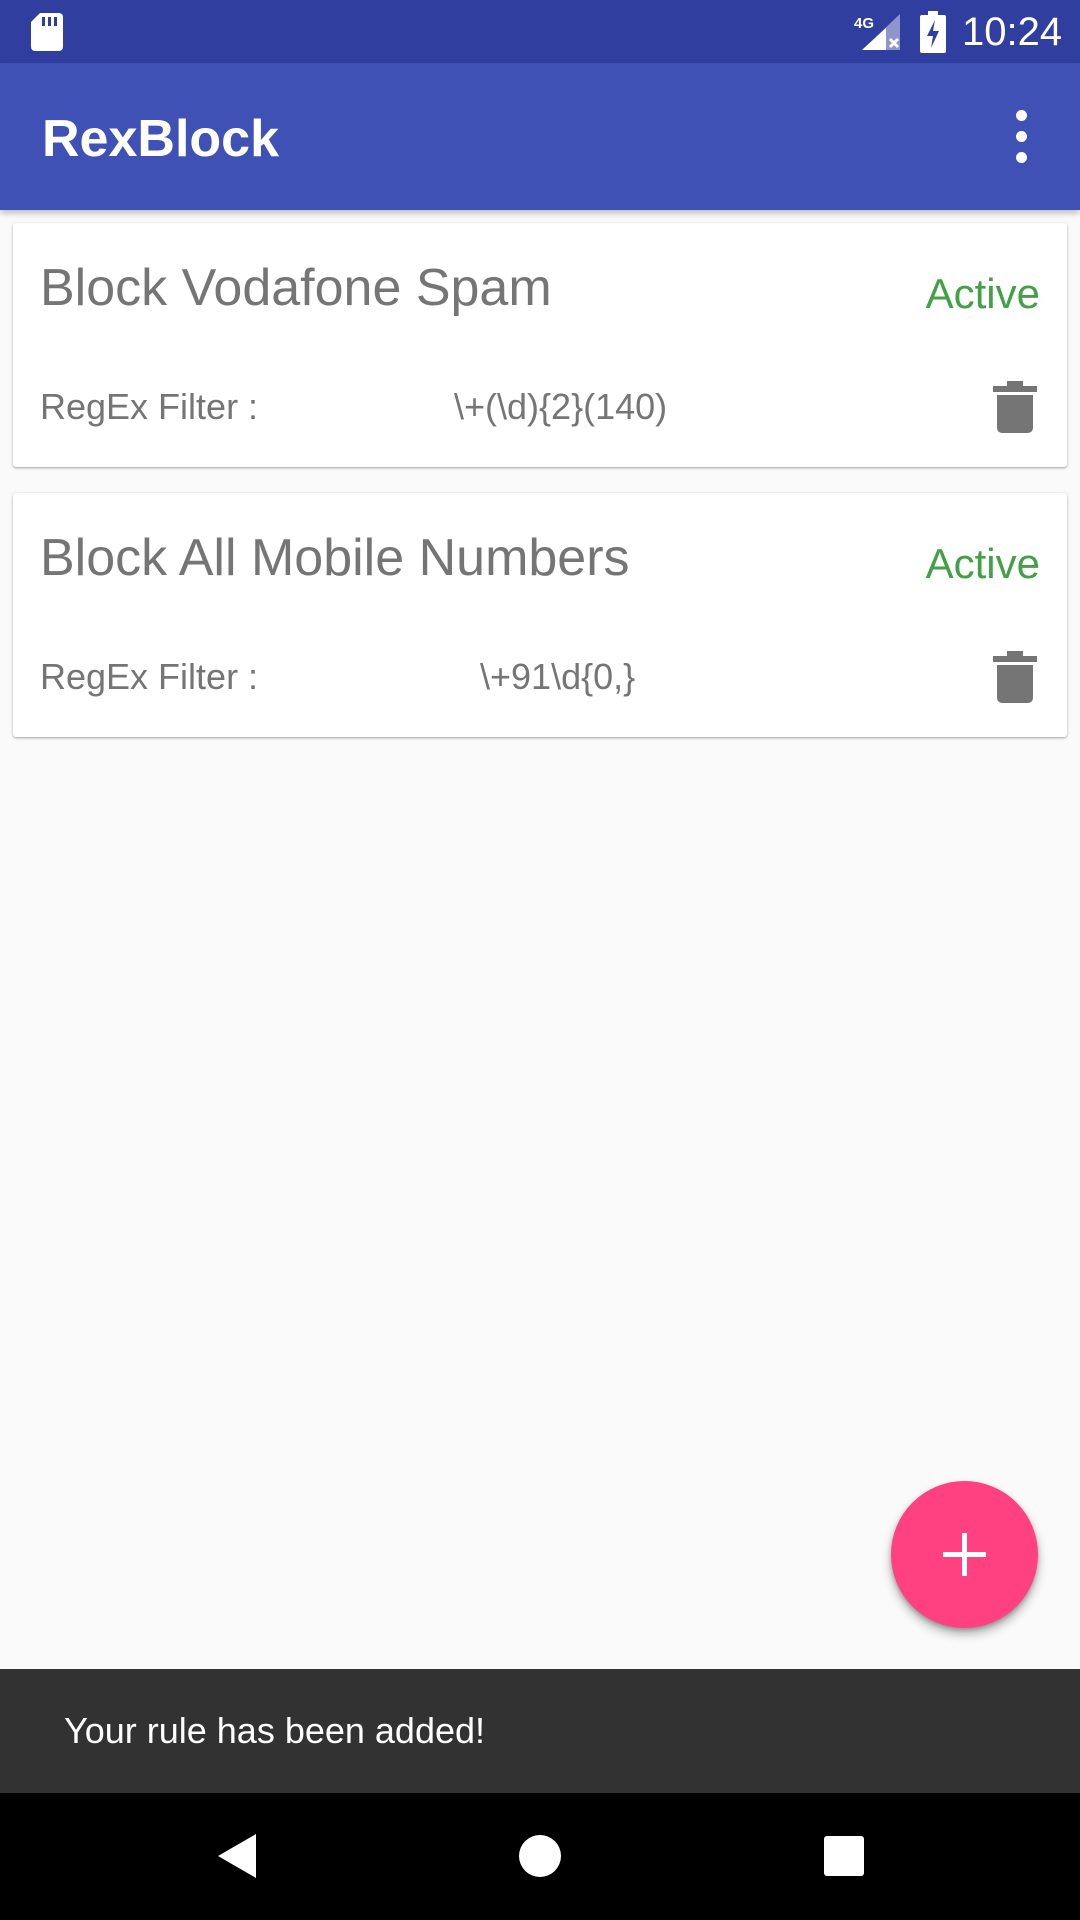 This screenshot has height=1920, width=1080. I want to click on rule-title: Block All Mobile Numbers, so click(335, 558).